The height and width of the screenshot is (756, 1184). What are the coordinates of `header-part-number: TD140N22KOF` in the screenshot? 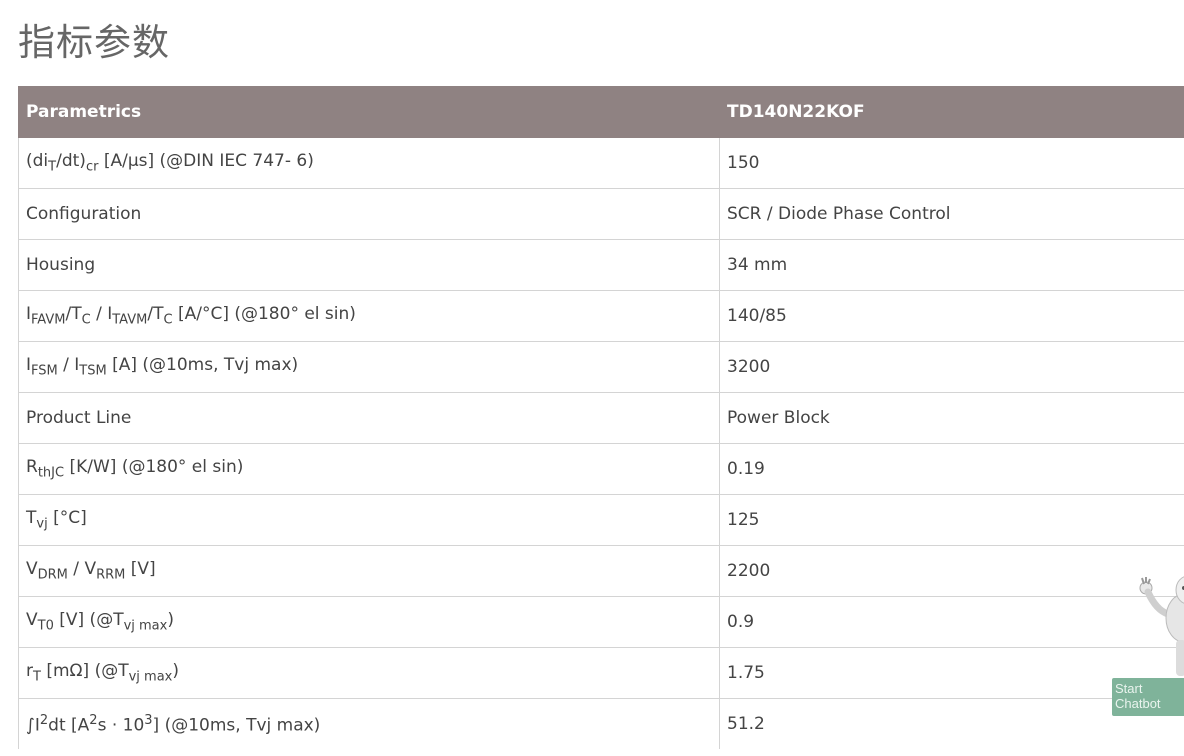 It's located at (951, 112).